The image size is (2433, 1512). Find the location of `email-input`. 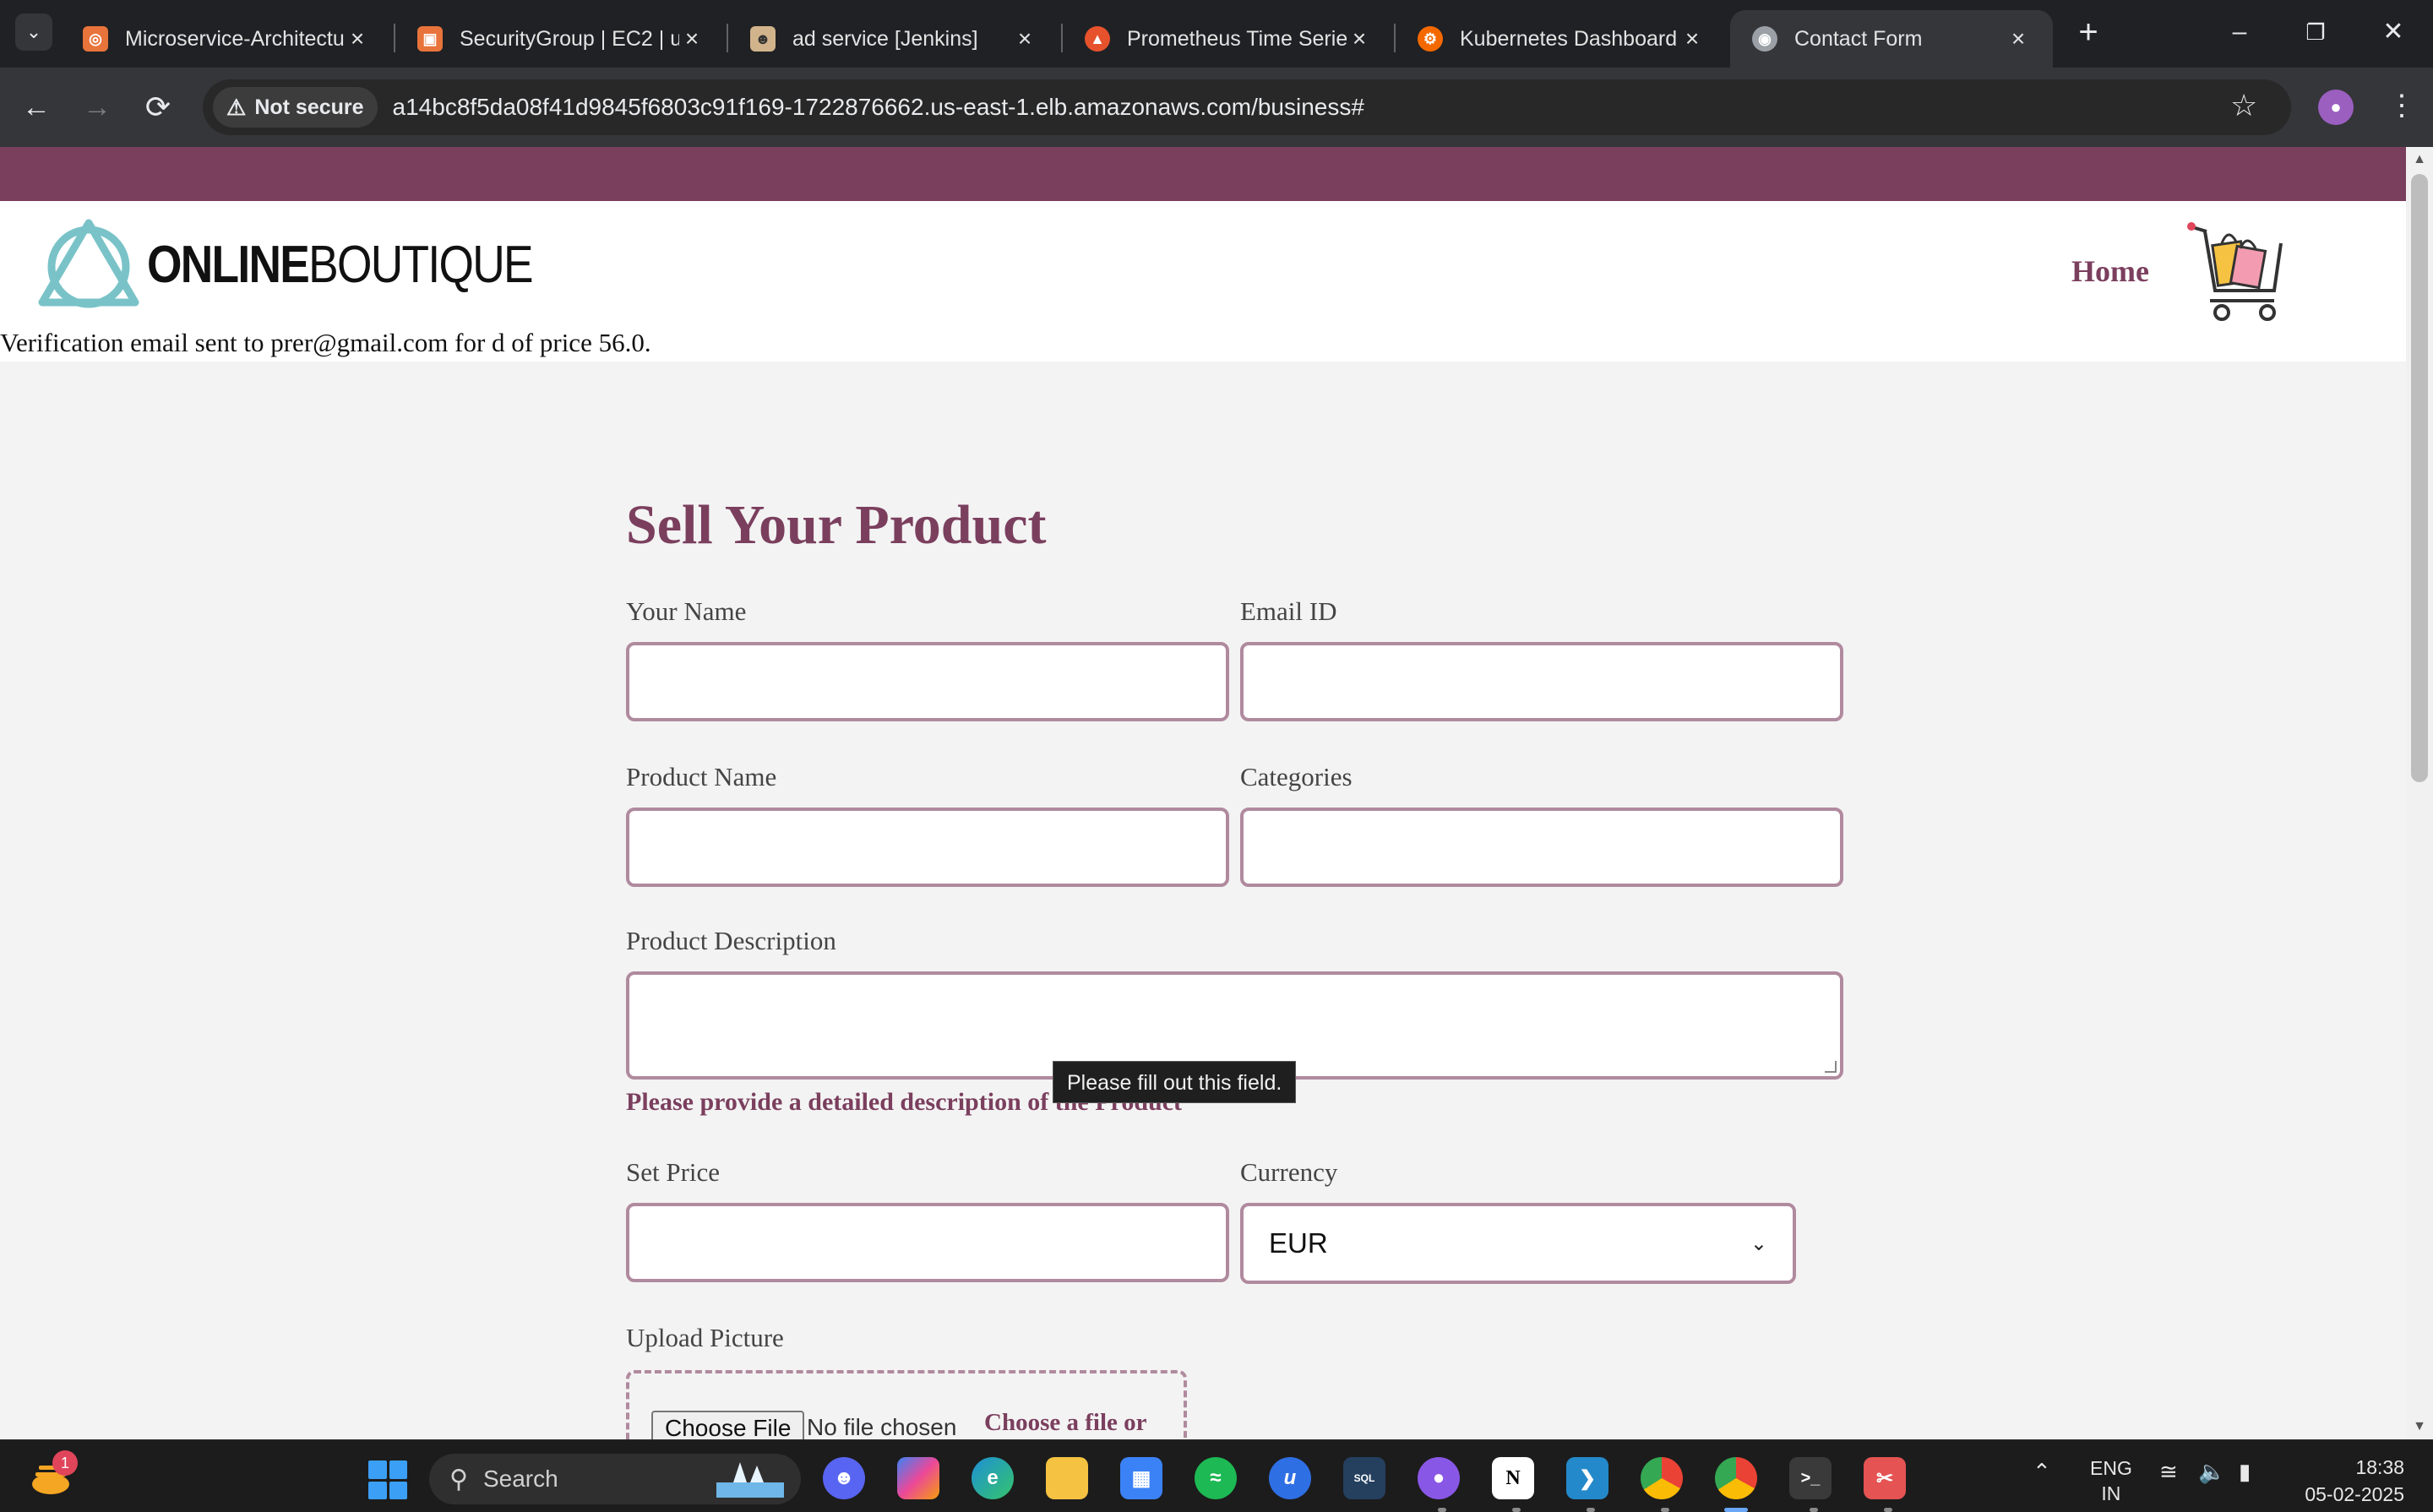

email-input is located at coordinates (1542, 681).